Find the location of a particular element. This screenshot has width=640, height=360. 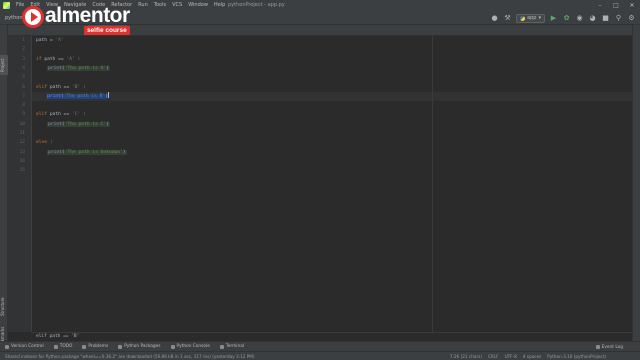

code-line-1: path = 'A' is located at coordinates (50, 40).